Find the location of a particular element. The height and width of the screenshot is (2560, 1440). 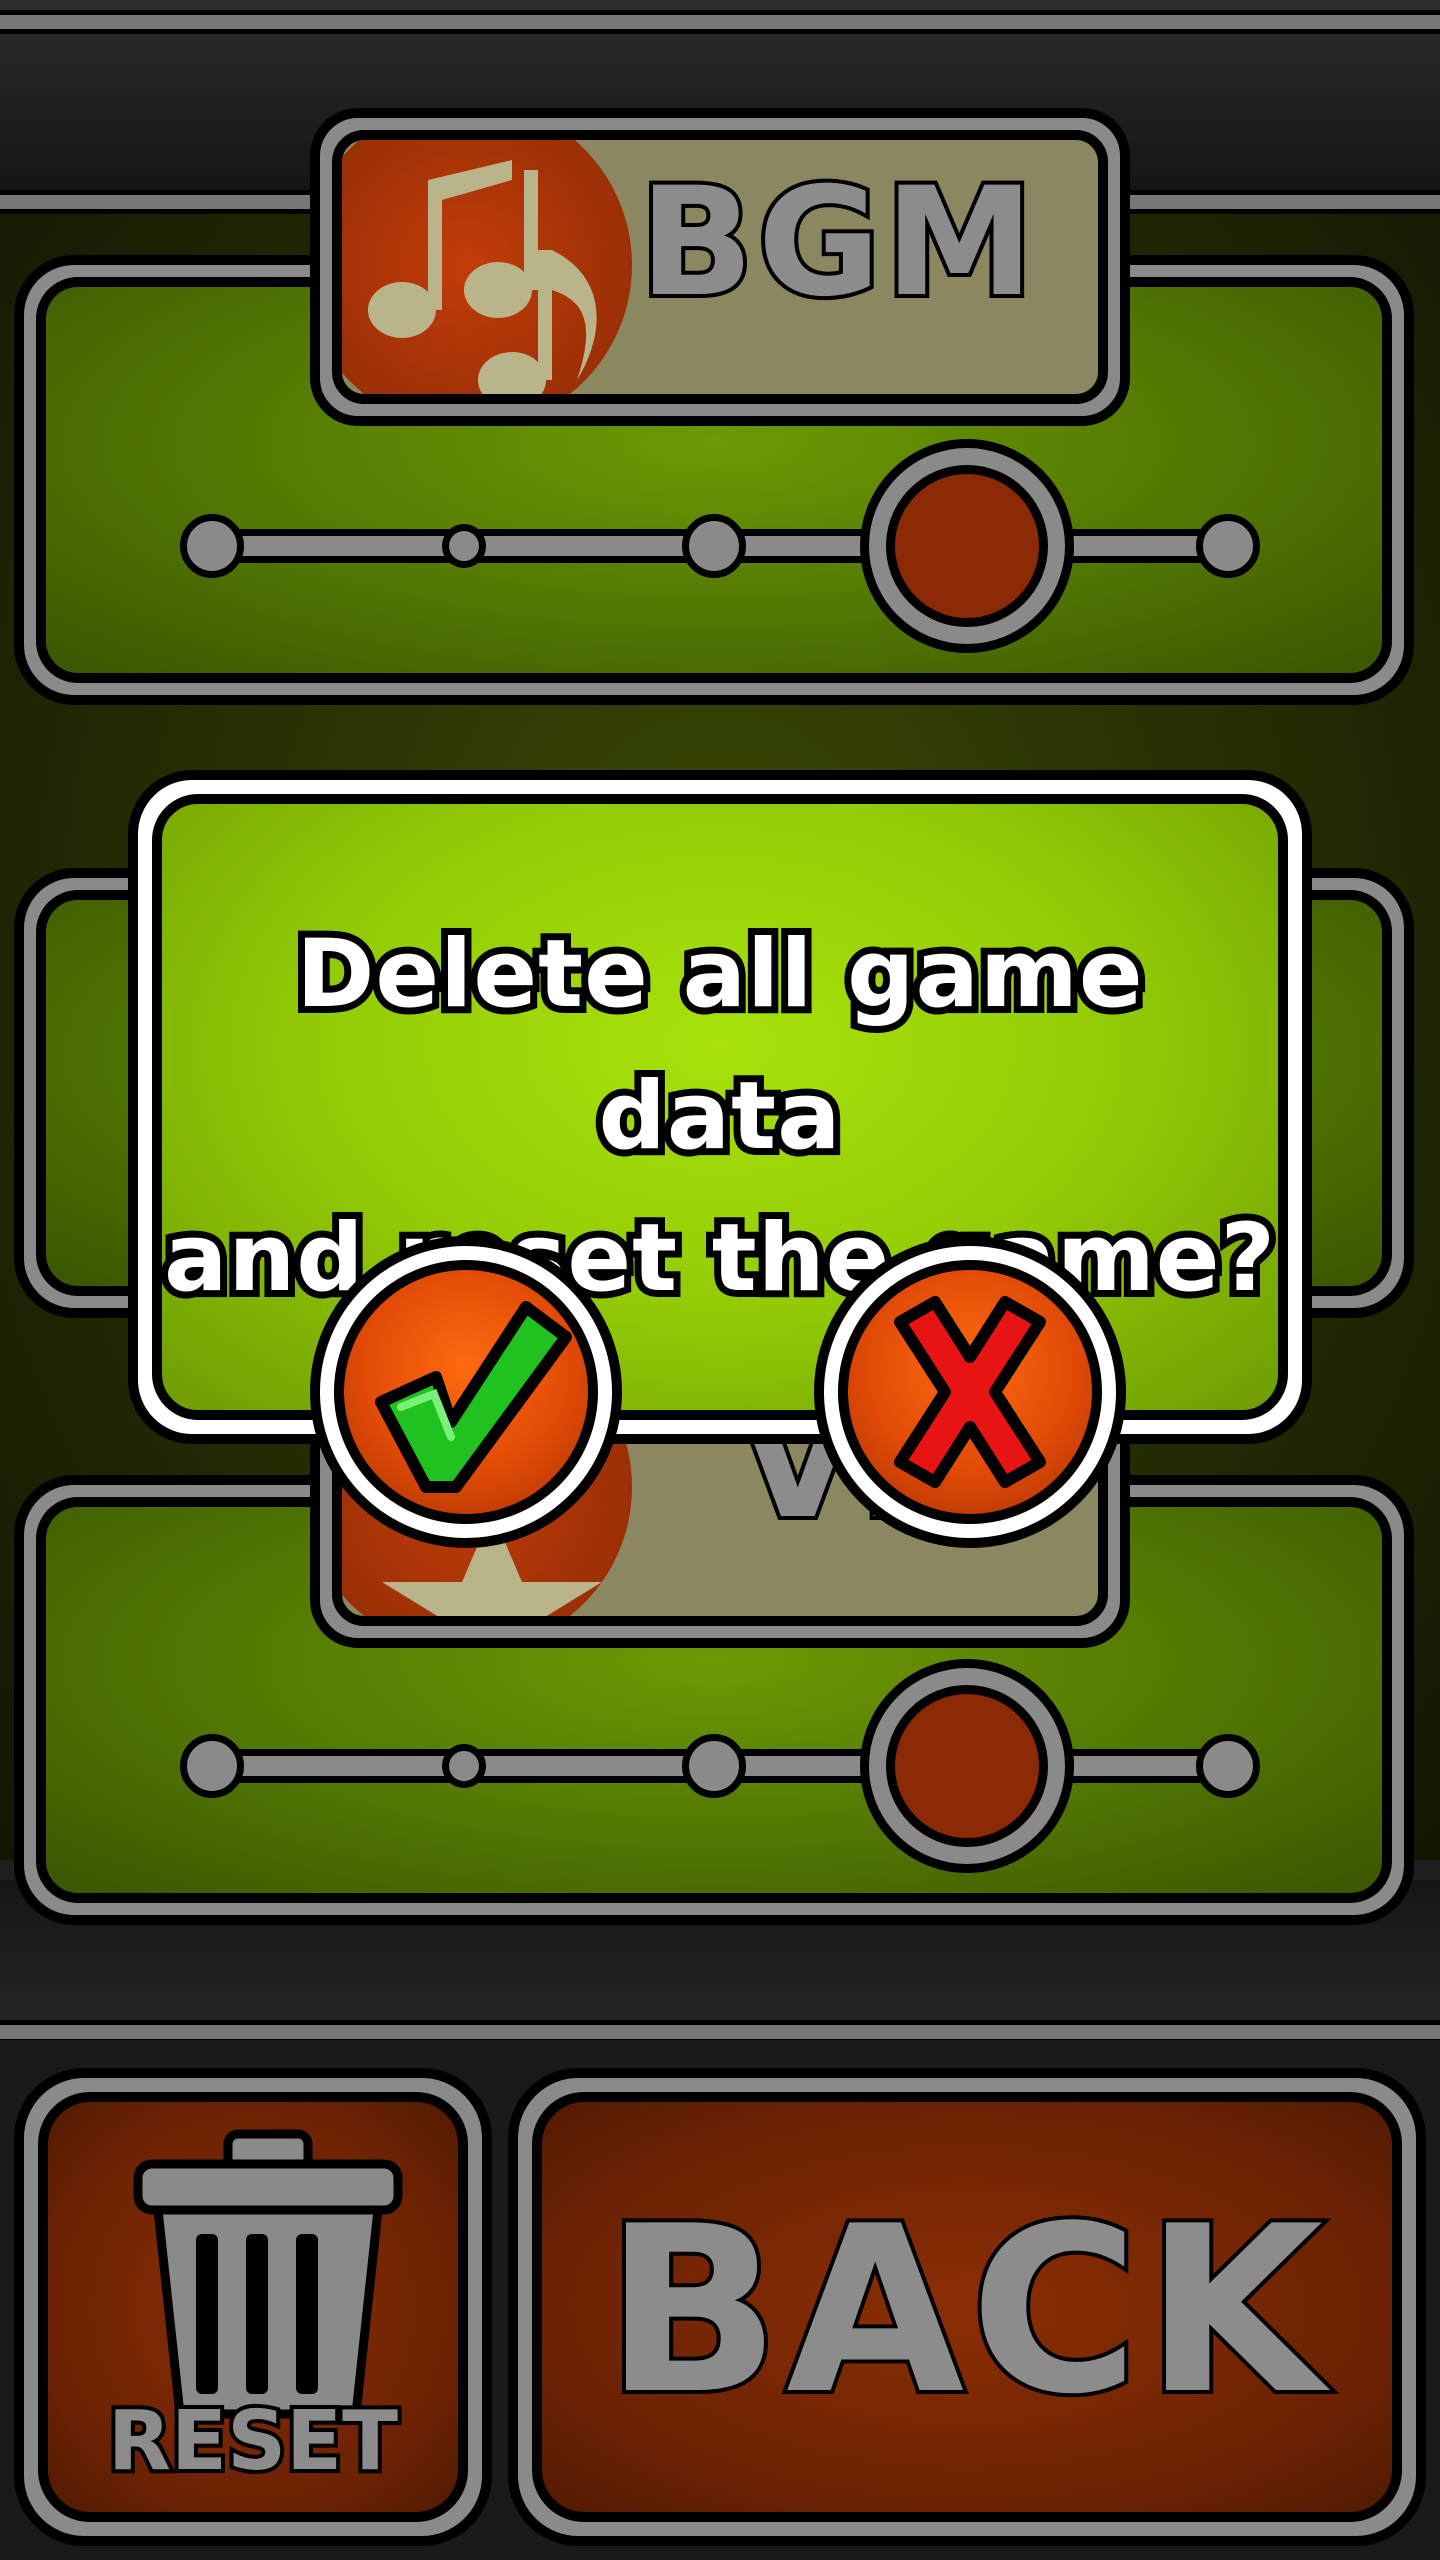

cross-icon is located at coordinates (970, 1392).